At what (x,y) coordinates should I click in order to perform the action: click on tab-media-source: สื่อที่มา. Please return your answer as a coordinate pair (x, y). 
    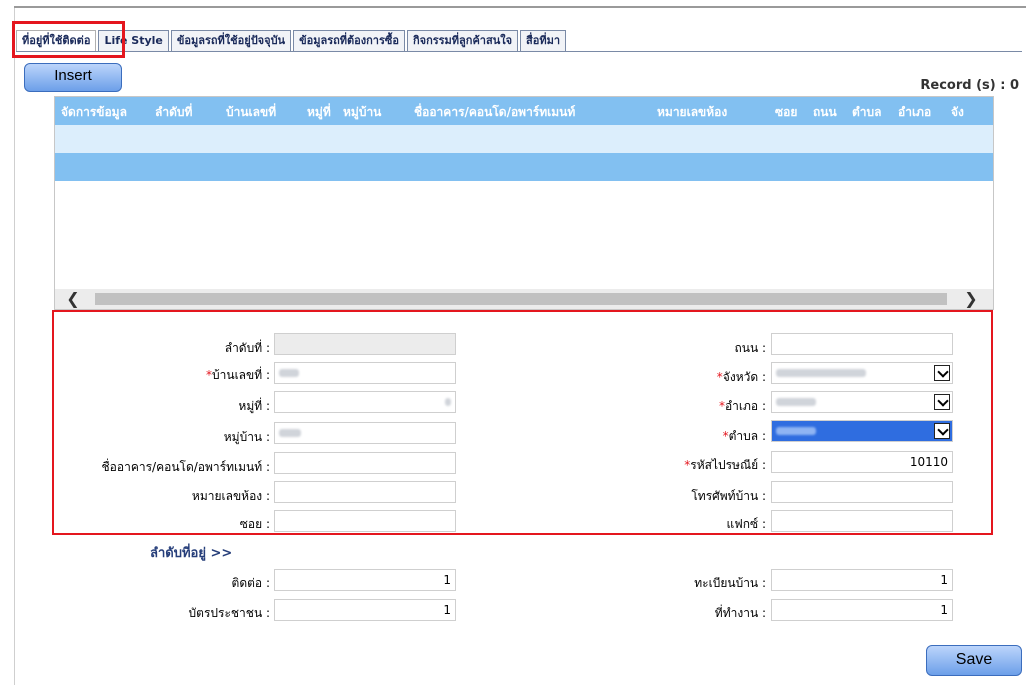
    Looking at the image, I should click on (543, 40).